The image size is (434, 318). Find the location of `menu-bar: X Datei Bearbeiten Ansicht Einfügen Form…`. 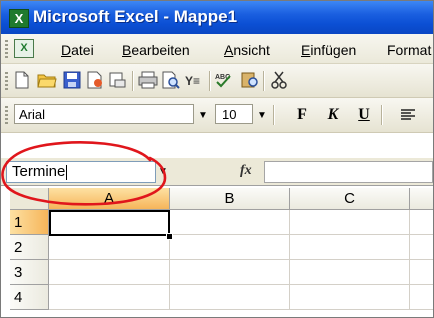

menu-bar: X Datei Bearbeiten Ansicht Einfügen Form… is located at coordinates (217, 49).